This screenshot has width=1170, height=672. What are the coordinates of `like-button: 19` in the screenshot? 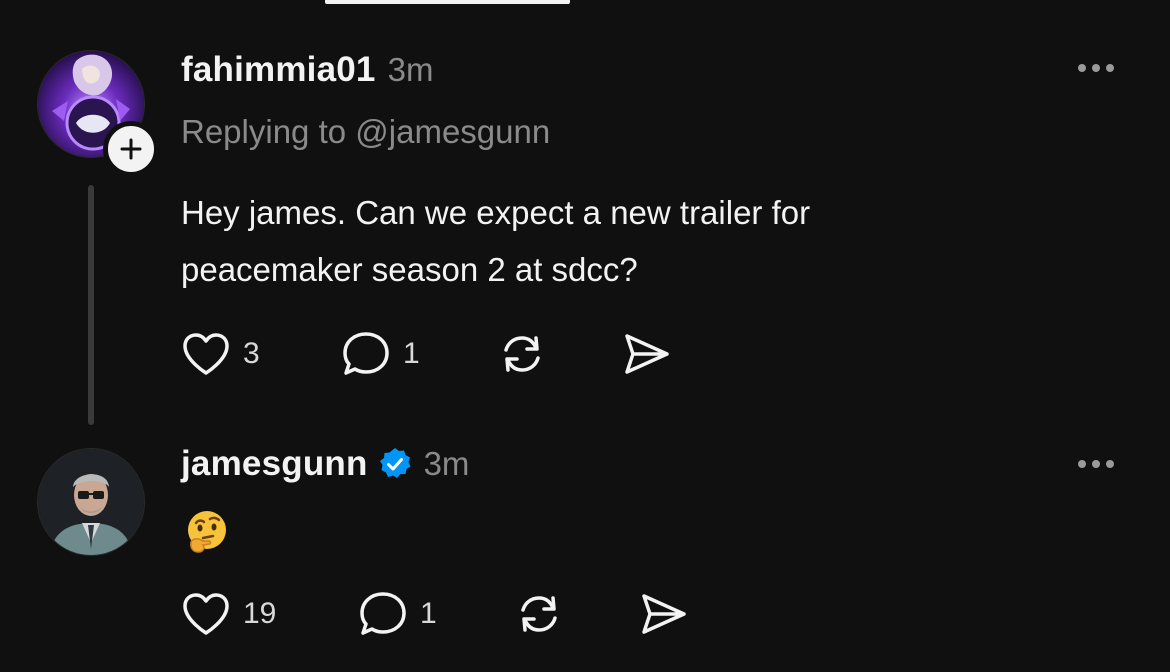 It's located at (269, 614).